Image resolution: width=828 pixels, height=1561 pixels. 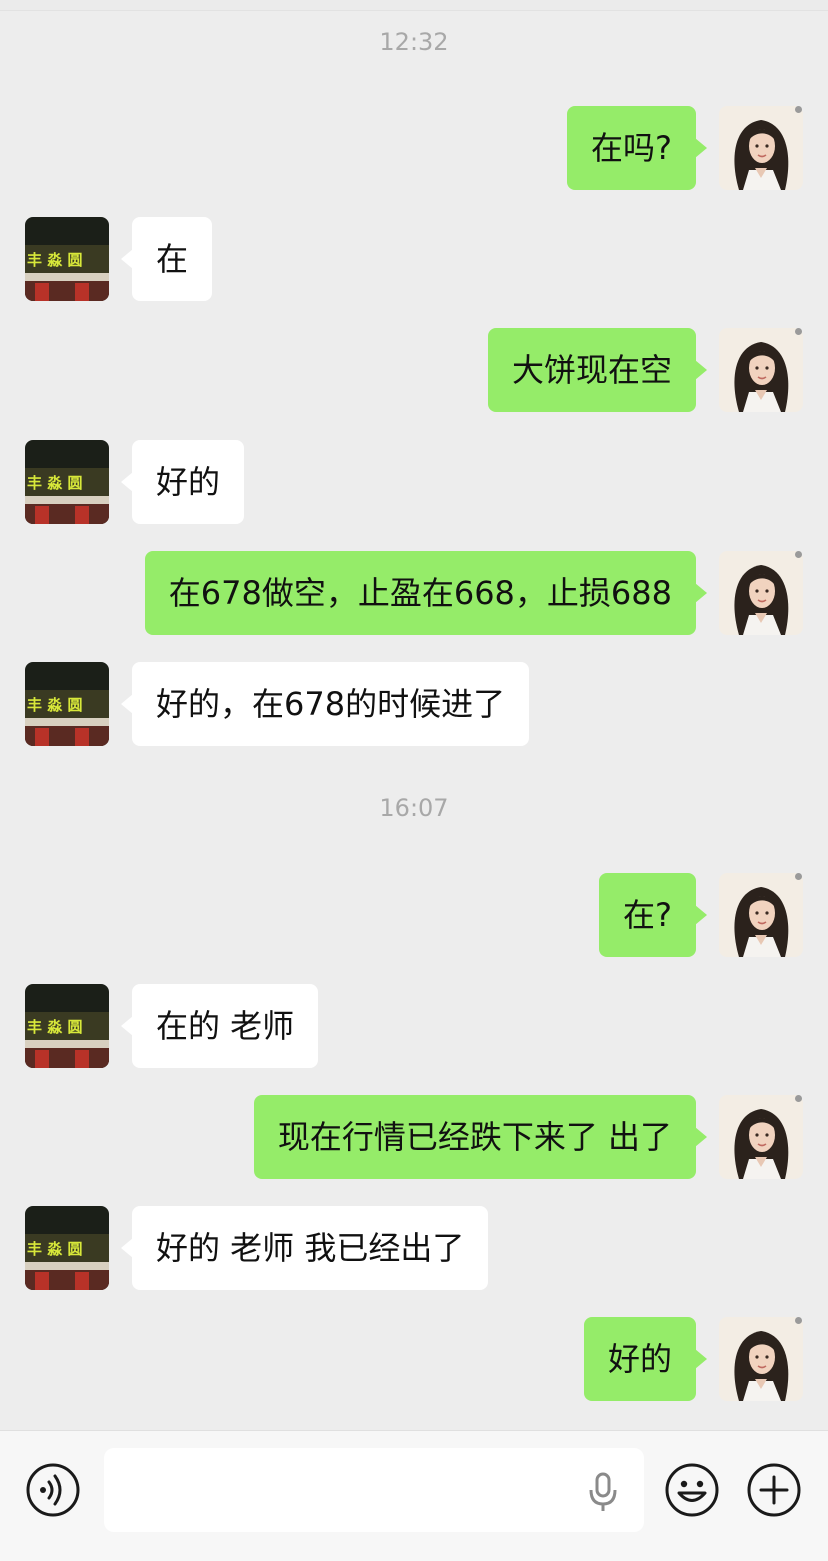 I want to click on message-bubble-sent: 在吗?, so click(x=637, y=148).